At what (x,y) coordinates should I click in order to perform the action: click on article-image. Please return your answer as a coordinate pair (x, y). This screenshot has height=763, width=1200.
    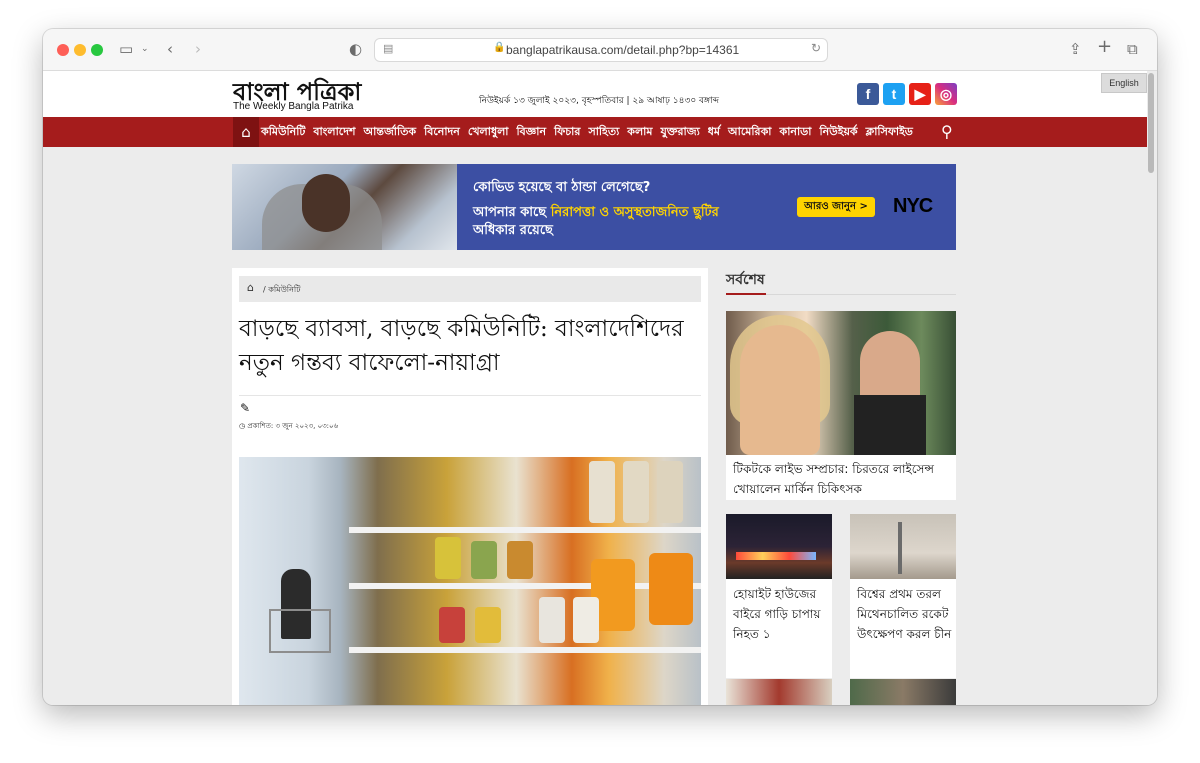
    Looking at the image, I should click on (470, 581).